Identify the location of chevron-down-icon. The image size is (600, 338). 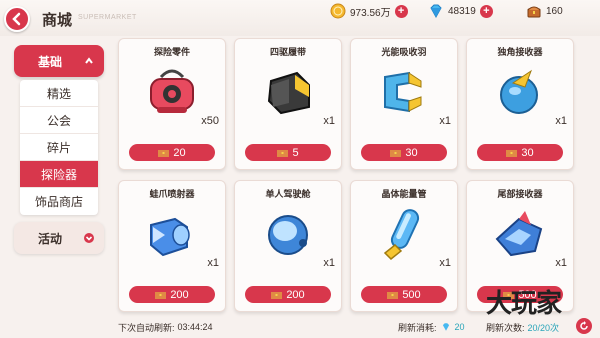
(89, 238).